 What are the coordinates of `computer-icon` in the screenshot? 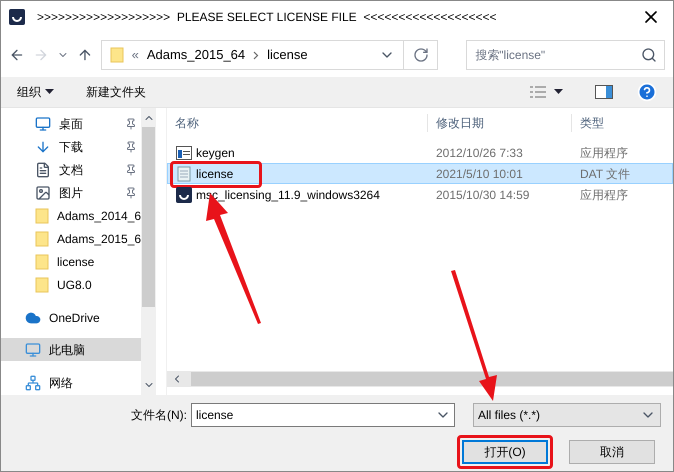 It's located at (33, 350).